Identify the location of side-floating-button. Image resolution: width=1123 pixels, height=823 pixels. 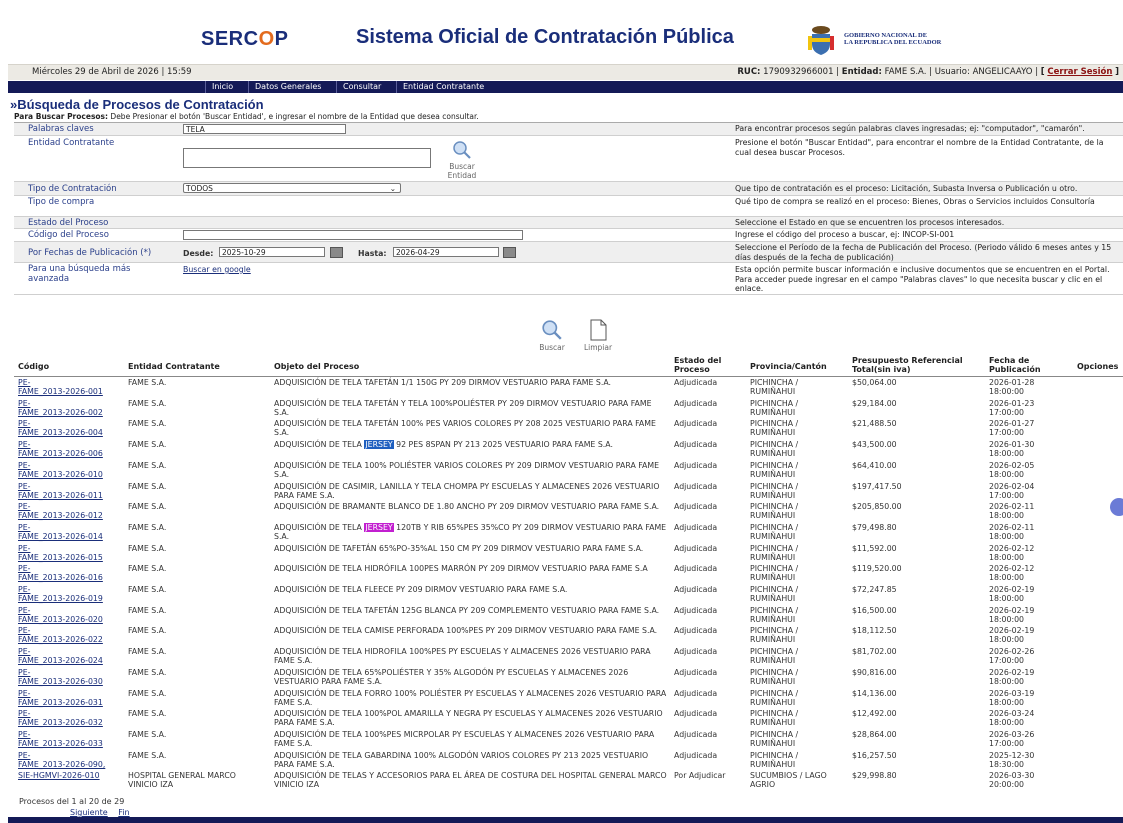
(1116, 507).